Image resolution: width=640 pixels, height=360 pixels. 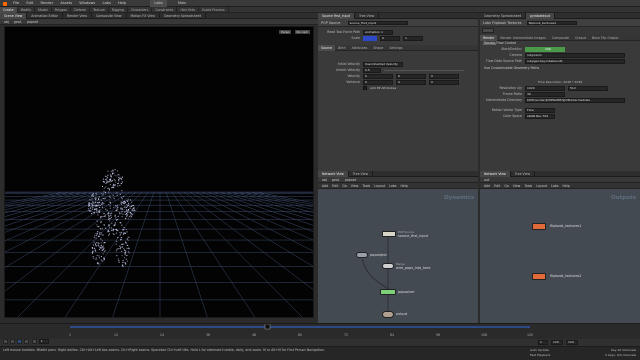 What do you see at coordinates (575, 55) in the screenshot?
I see `camera-field: /obj/cam1` at bounding box center [575, 55].